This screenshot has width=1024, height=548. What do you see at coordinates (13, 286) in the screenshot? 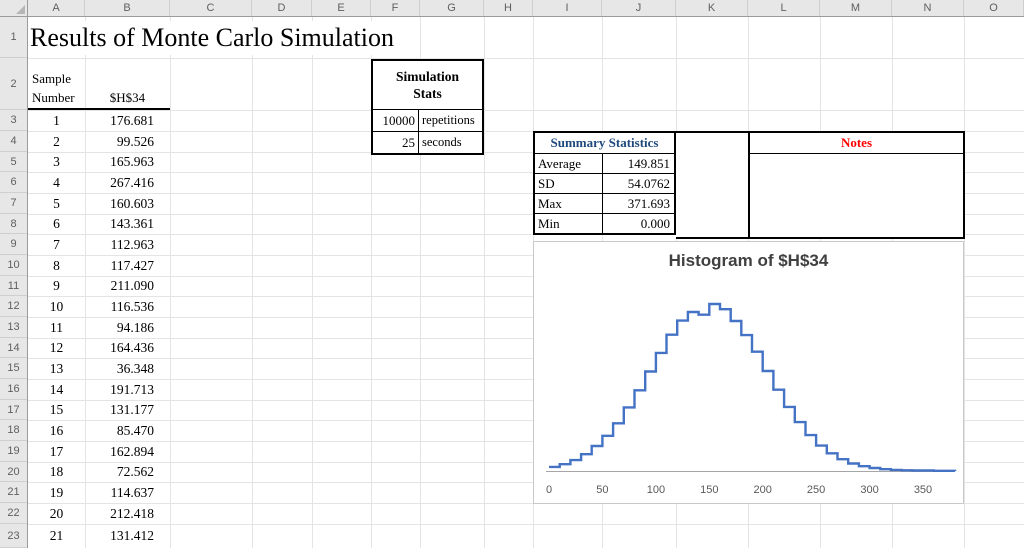
I see `row-header-11: 11` at bounding box center [13, 286].